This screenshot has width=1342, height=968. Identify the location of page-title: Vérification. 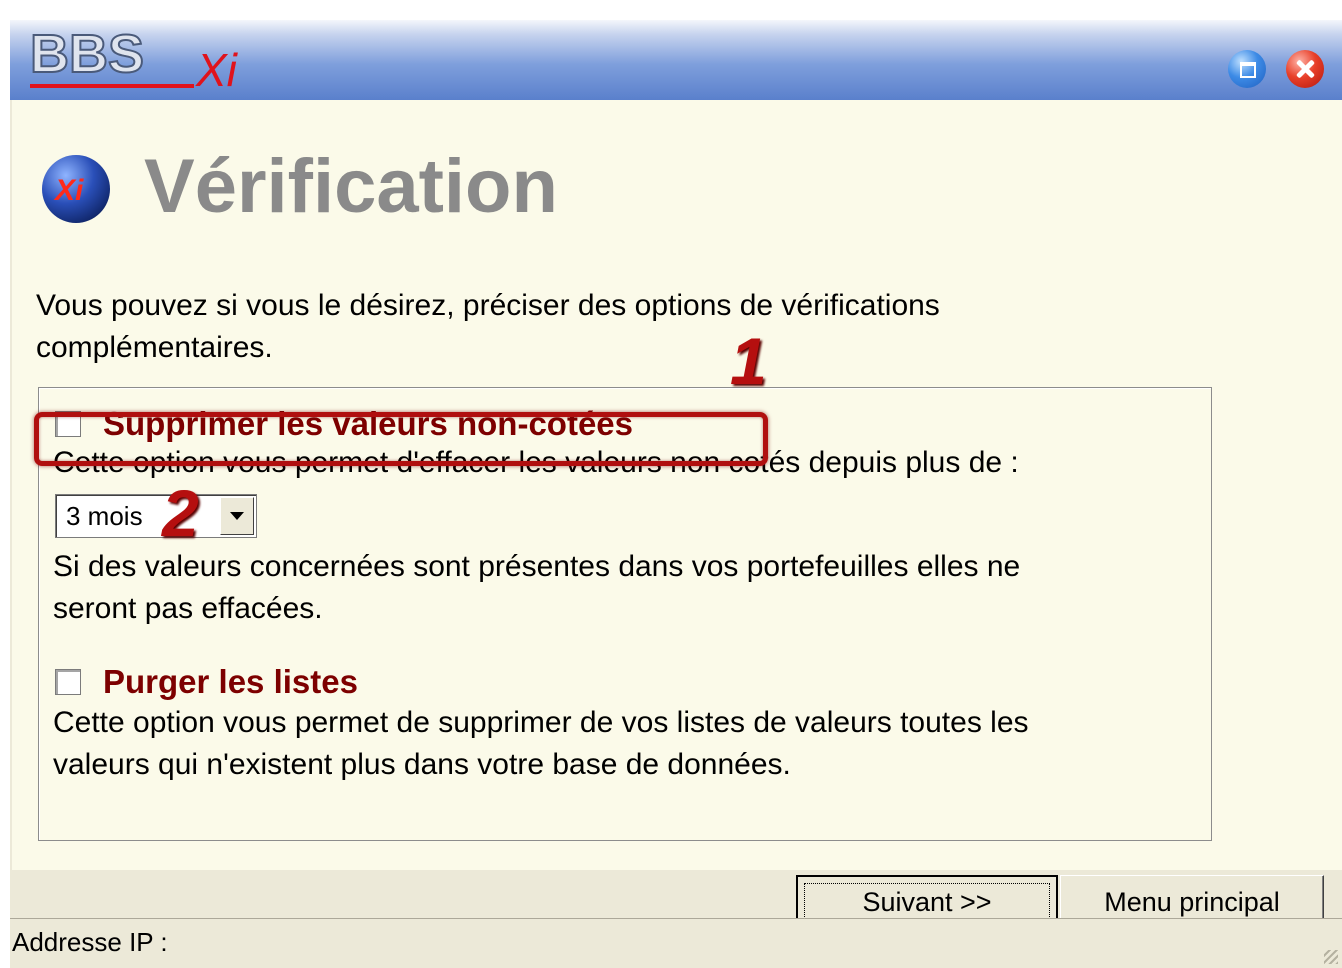
(351, 186).